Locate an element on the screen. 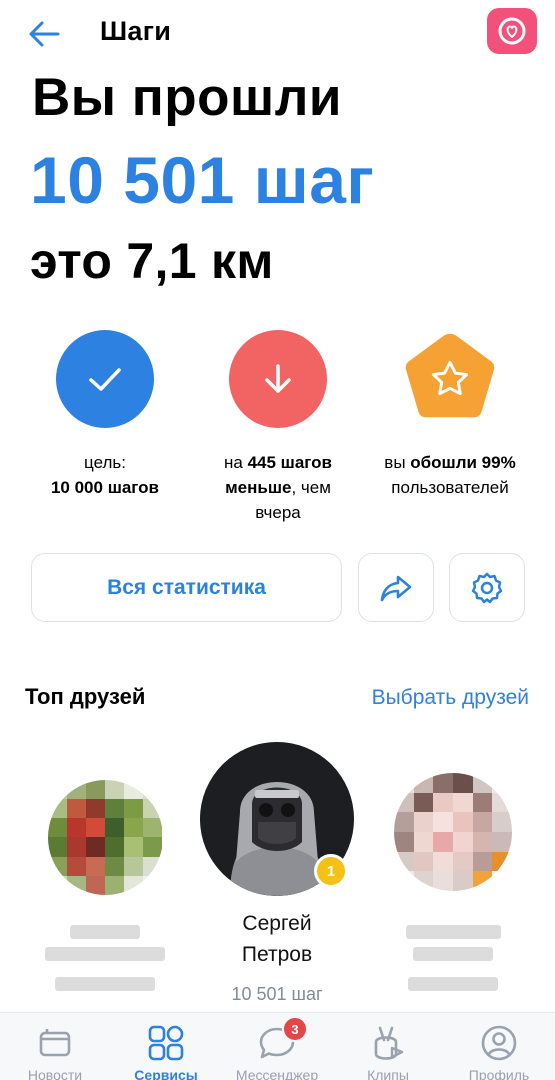 This screenshot has height=1080, width=555. clips-icon is located at coordinates (388, 1043).